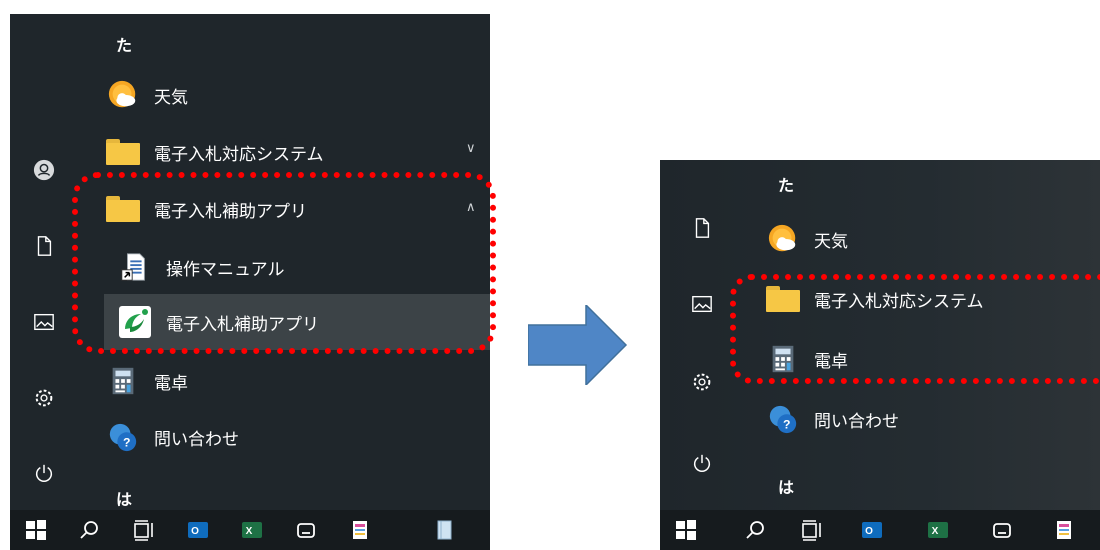 This screenshot has width=1100, height=550. I want to click on folder-denshi-nyusatsu-system: 電子入札対応システム, so click(294, 152).